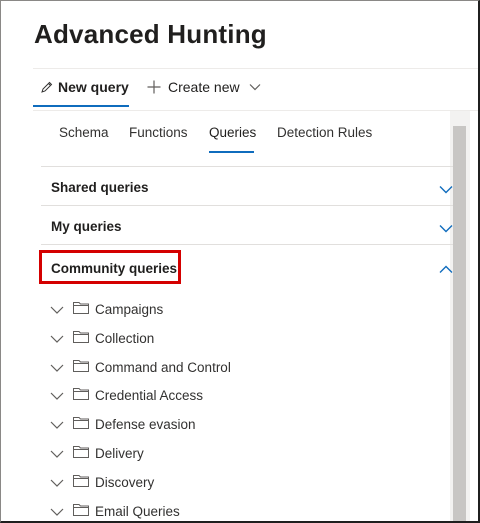  Describe the element at coordinates (231, 152) in the screenshot. I see `queries-tab-indicator` at that location.